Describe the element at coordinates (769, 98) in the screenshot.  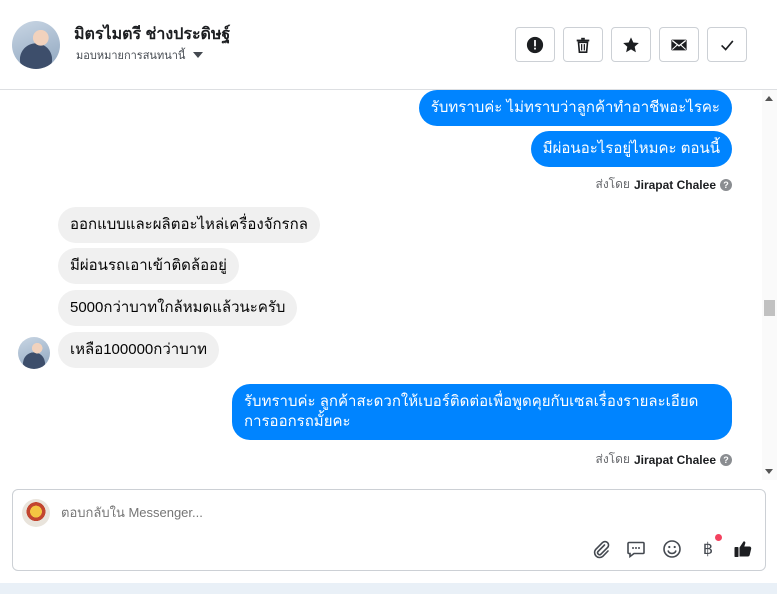
I see `scroll-up-arrow-icon` at that location.